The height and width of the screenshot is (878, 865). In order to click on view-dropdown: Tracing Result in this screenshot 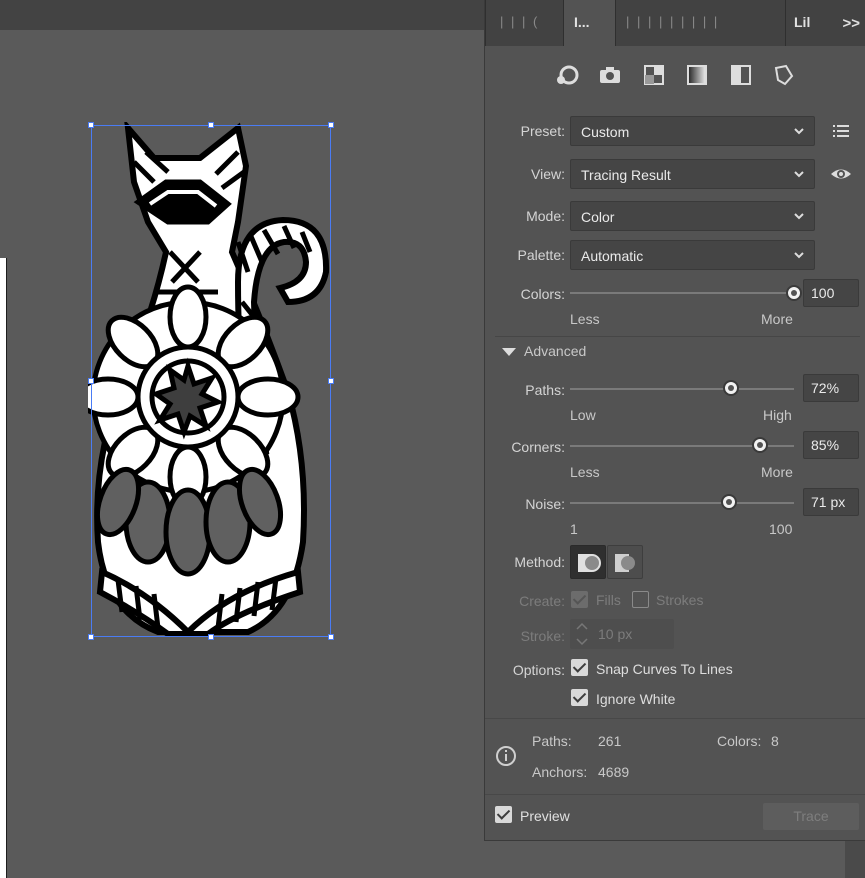, I will do `click(692, 174)`.